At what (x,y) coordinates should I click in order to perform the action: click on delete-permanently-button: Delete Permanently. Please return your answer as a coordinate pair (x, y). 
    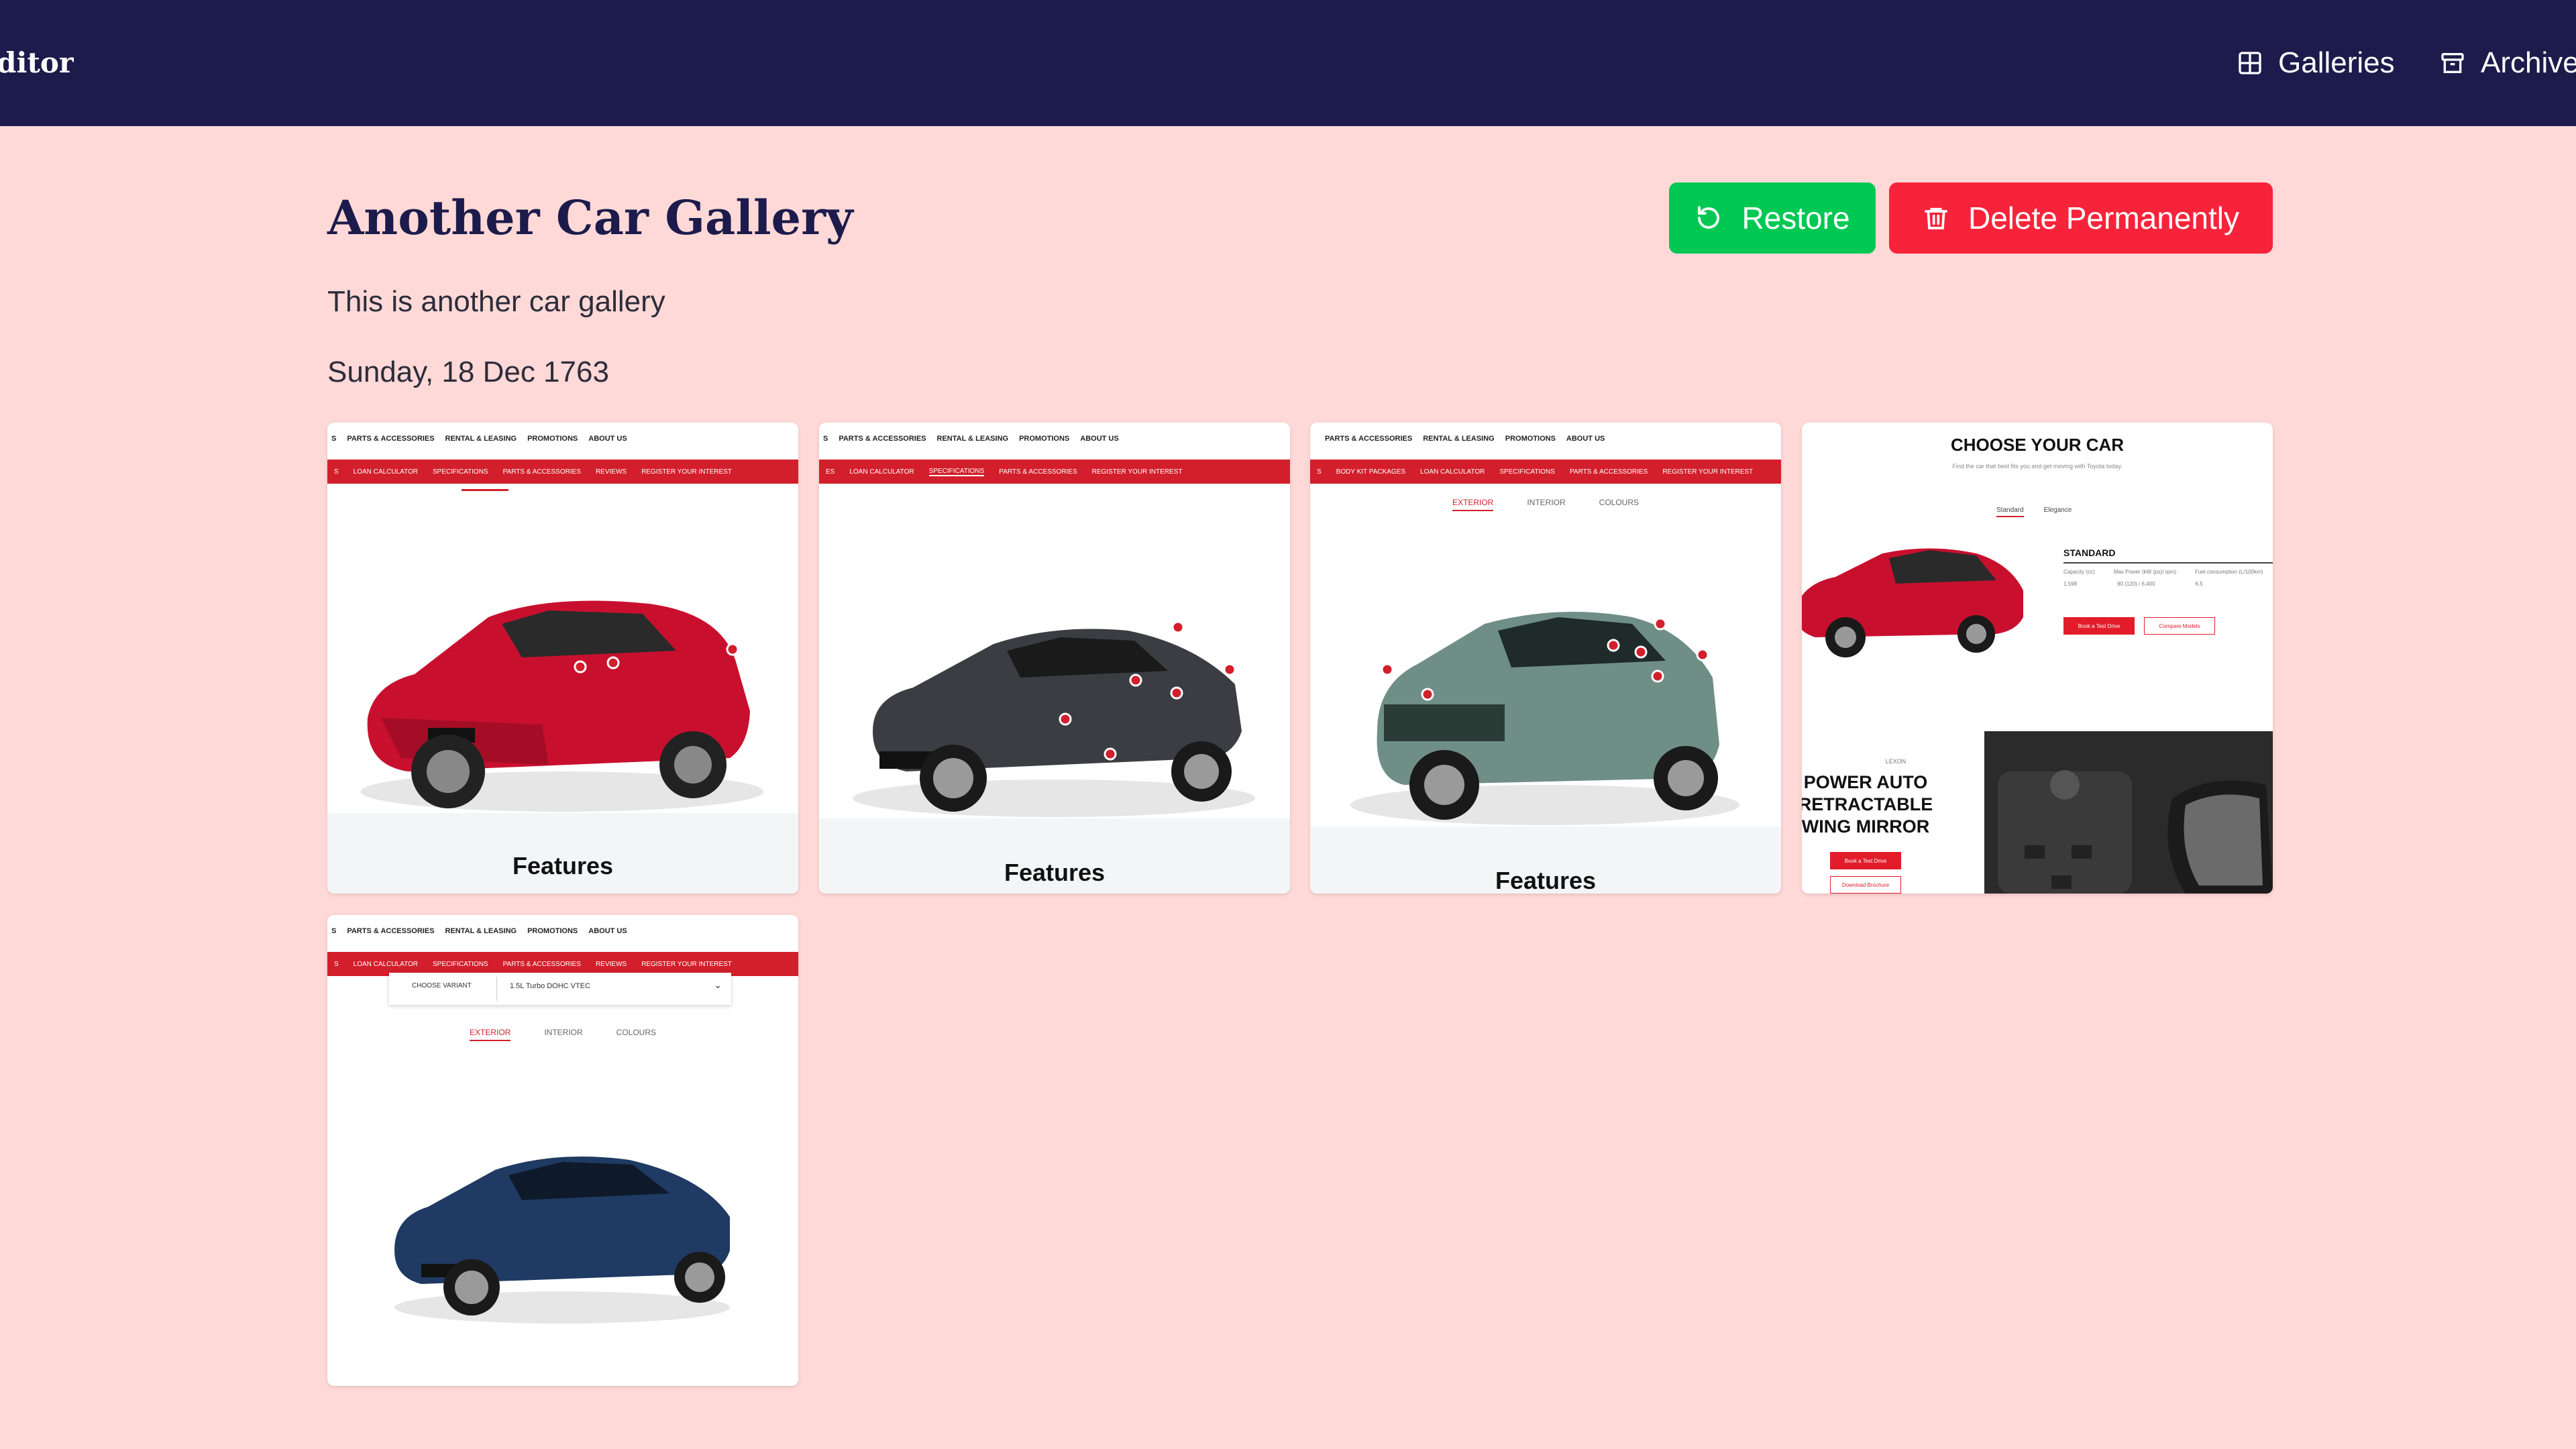
    Looking at the image, I should click on (2081, 218).